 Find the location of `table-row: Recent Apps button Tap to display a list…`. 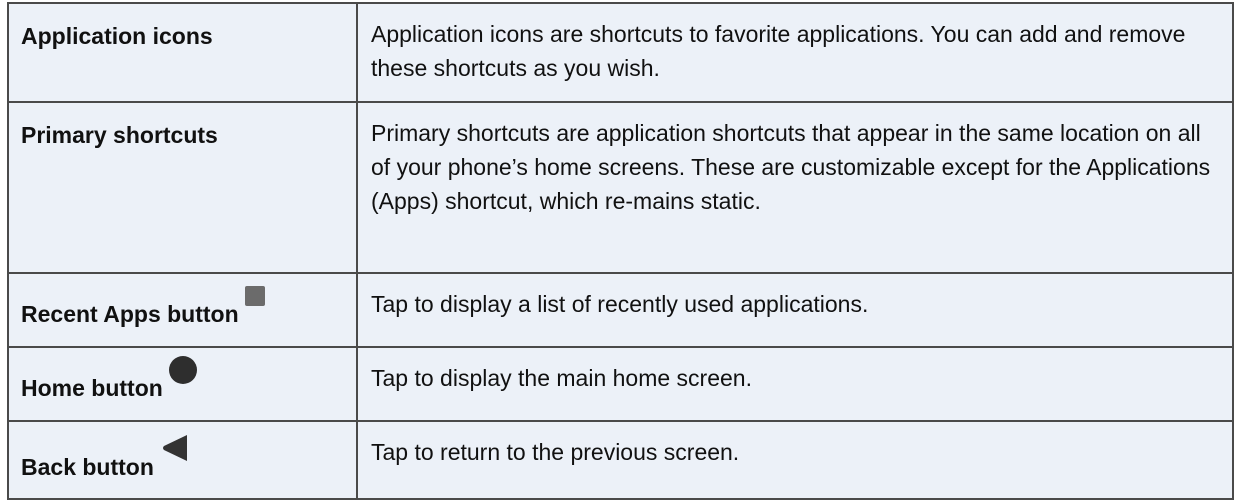

table-row: Recent Apps button Tap to display a list… is located at coordinates (620, 310).